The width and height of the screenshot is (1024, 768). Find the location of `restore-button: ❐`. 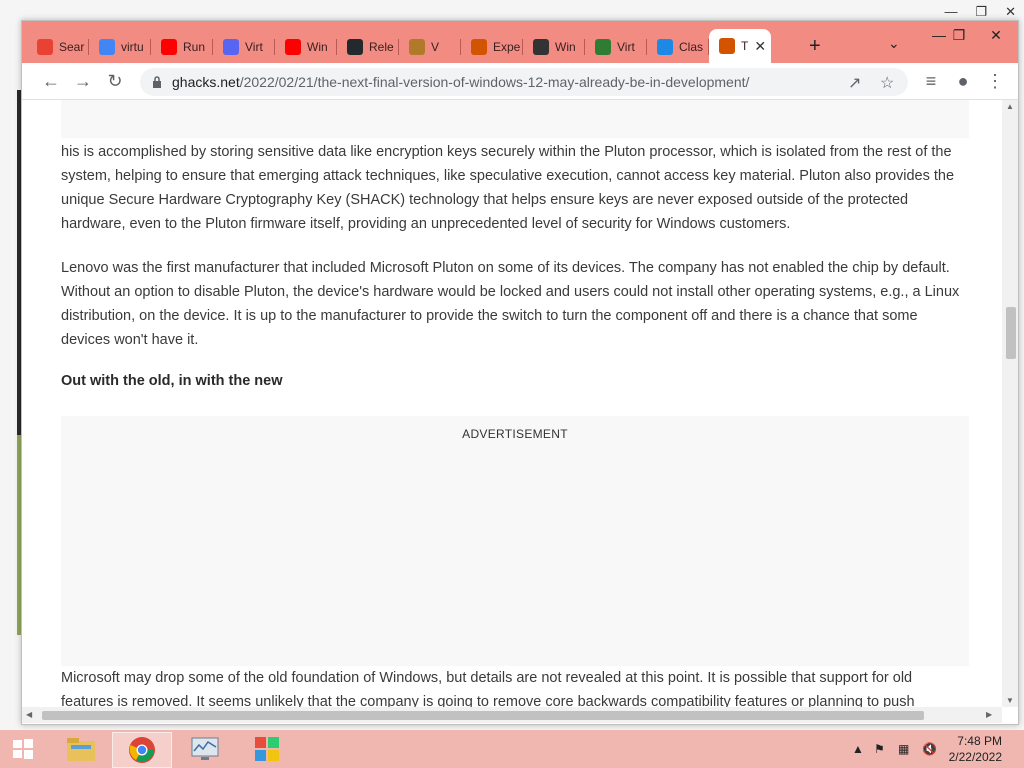

restore-button: ❐ is located at coordinates (959, 35).